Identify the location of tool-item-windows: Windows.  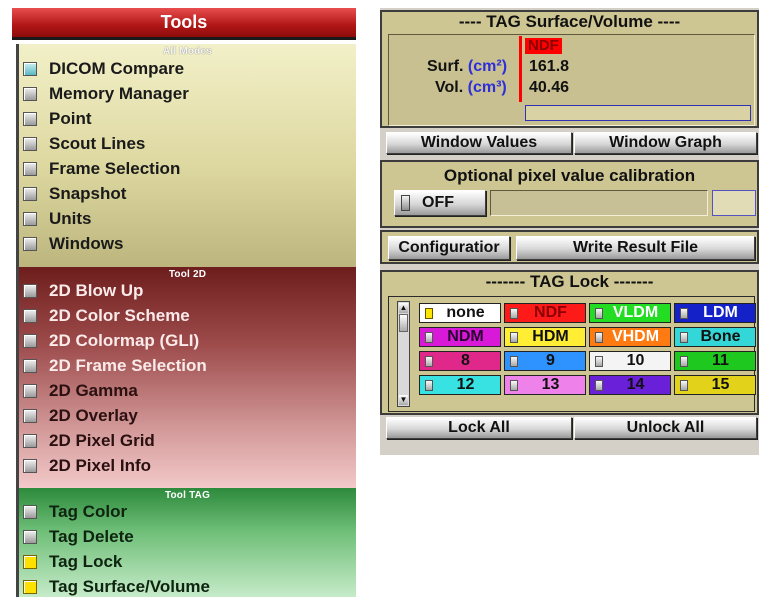
(73, 244).